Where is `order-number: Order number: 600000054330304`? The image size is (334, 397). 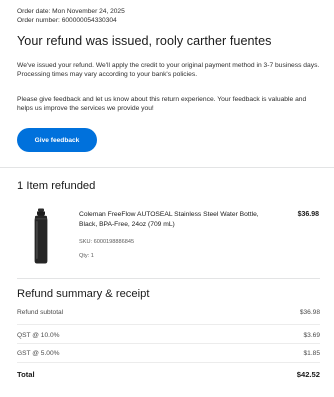 order-number: Order number: 600000054330304 is located at coordinates (67, 20).